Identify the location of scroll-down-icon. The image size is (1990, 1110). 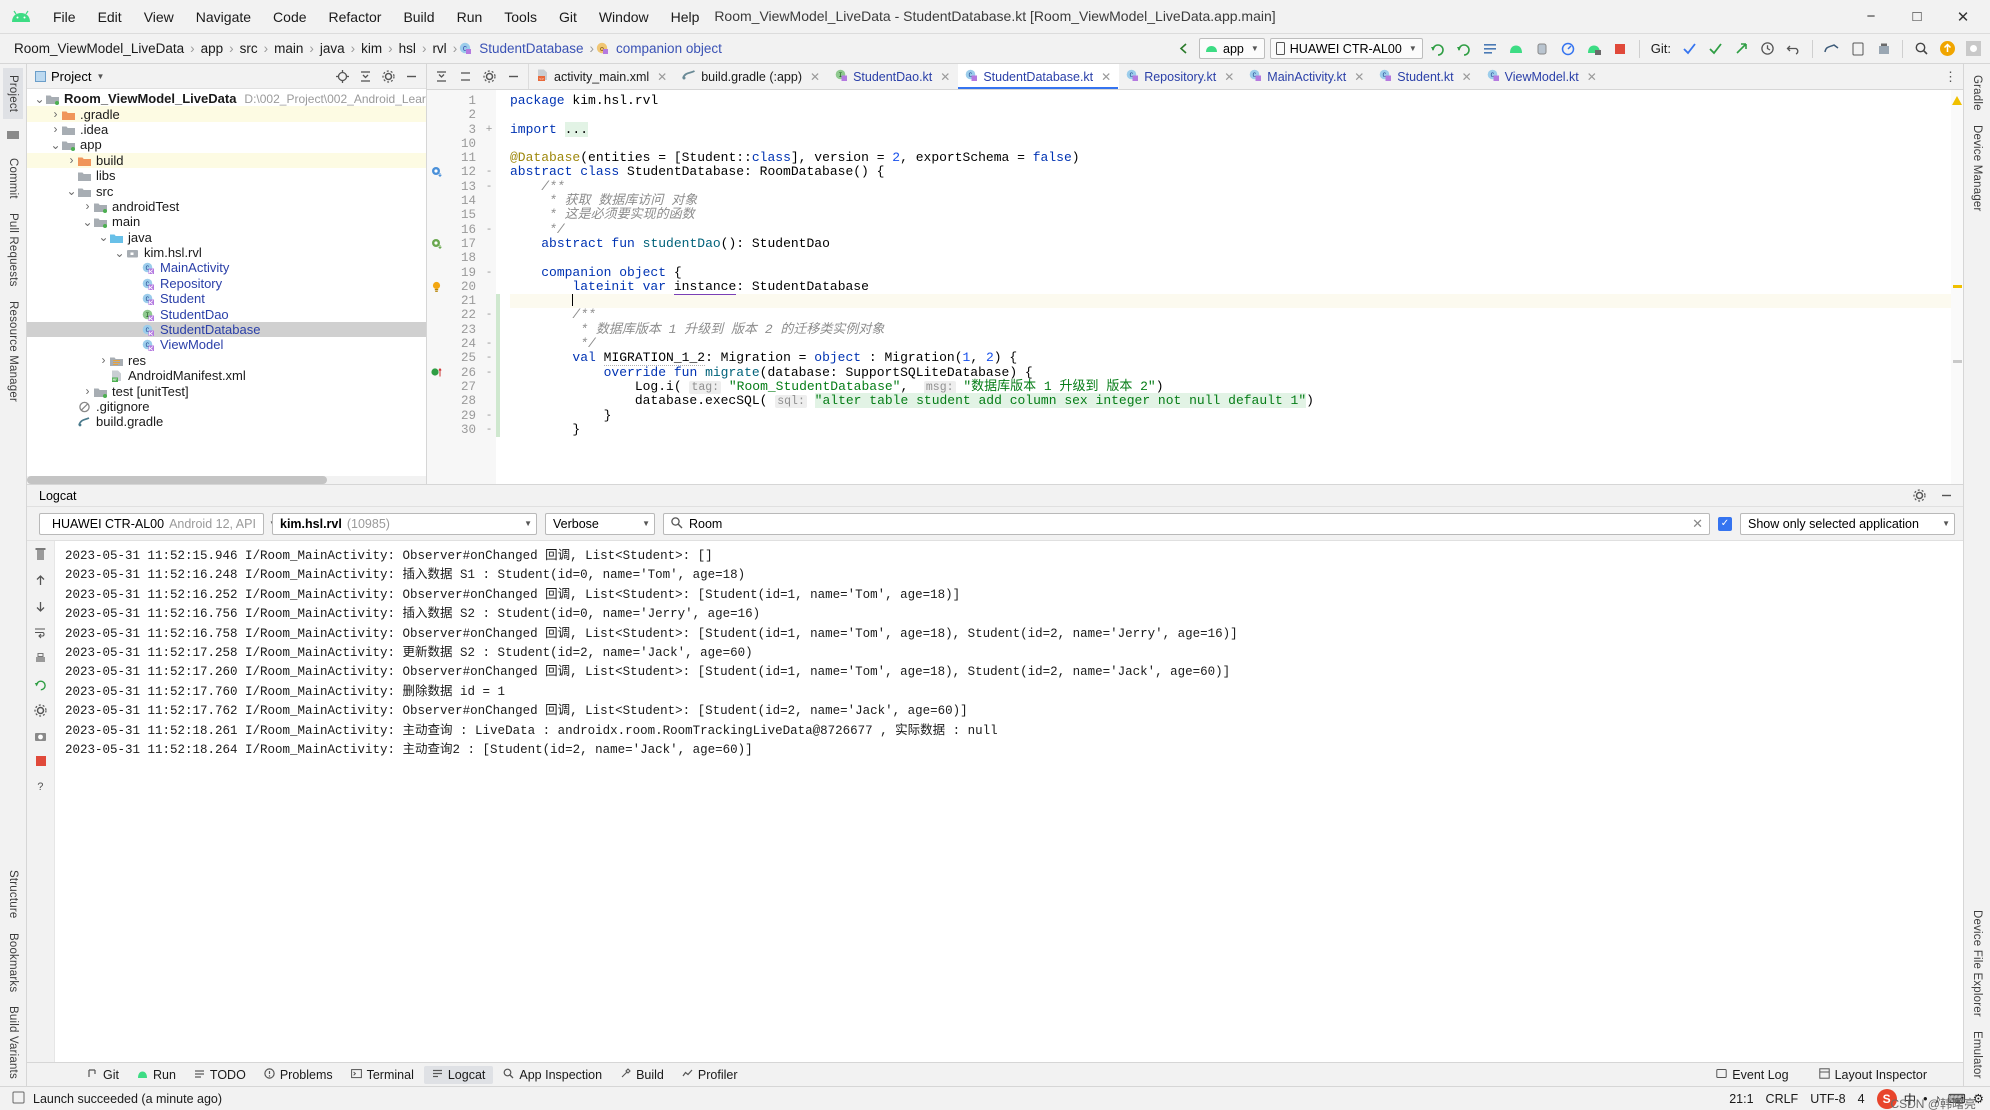
(40, 608).